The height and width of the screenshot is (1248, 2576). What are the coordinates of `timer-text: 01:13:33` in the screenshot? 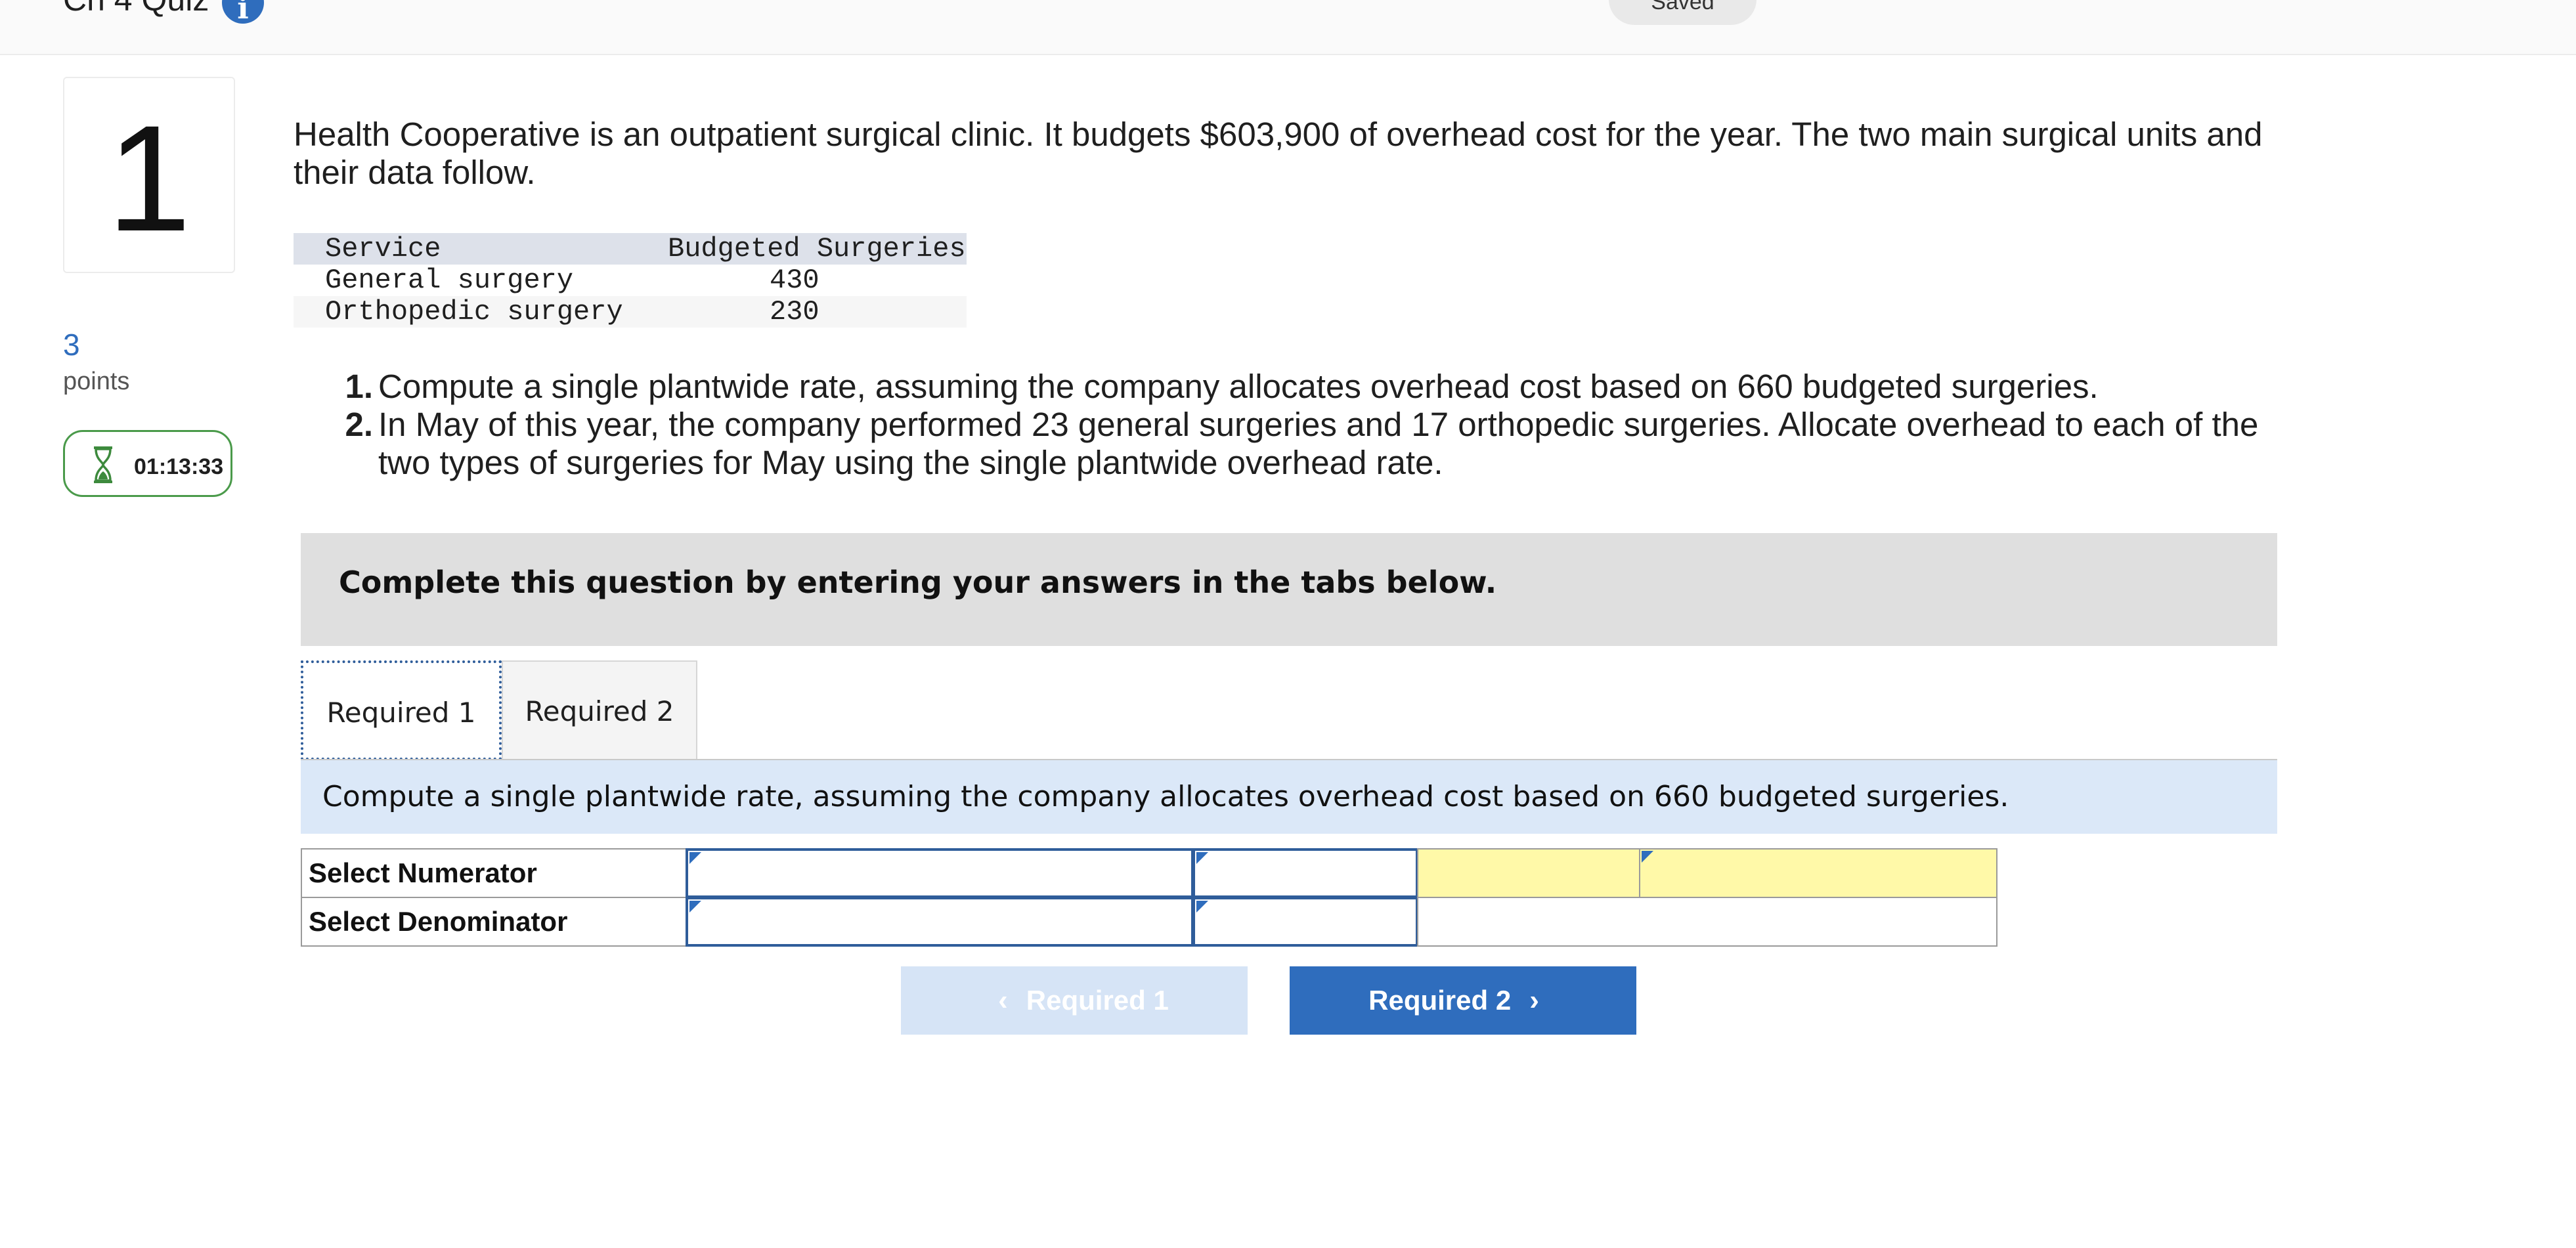 It's located at (179, 466).